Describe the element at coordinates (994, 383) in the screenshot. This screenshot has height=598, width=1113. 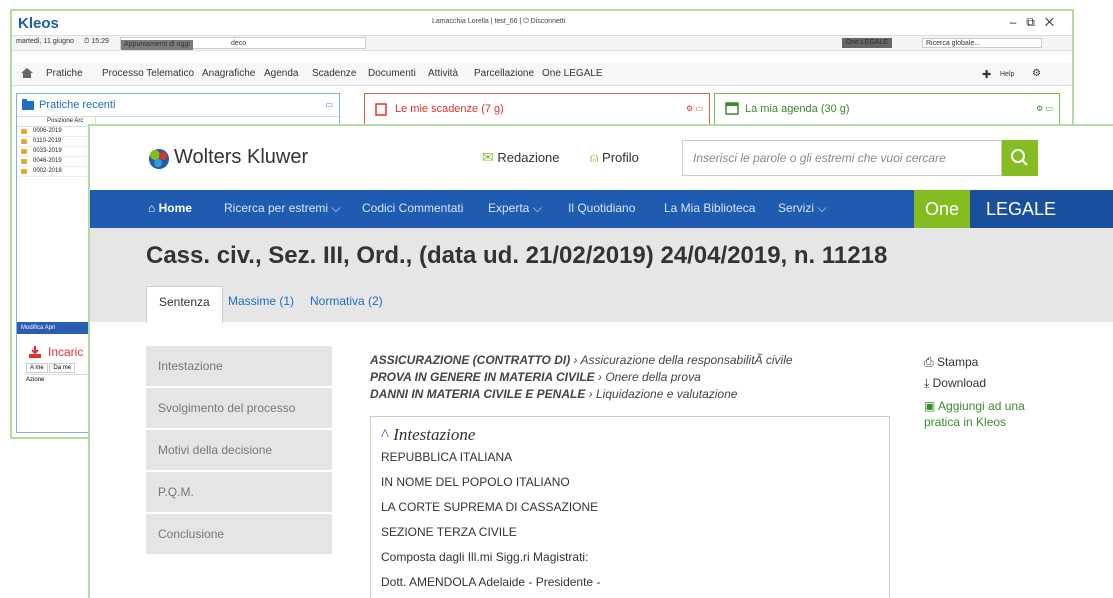
I see `download-button: ⤓ Download` at that location.